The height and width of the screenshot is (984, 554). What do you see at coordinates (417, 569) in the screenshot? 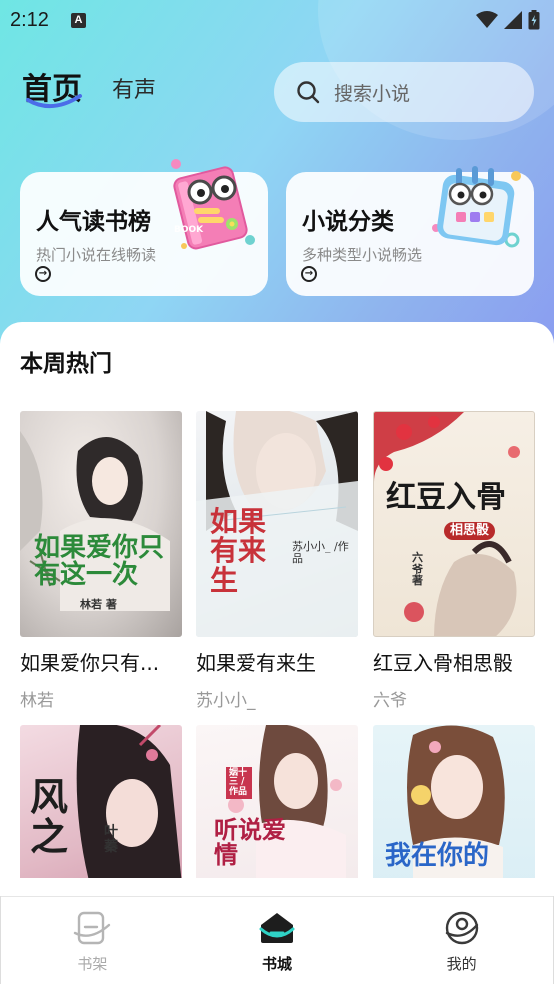
I see `cover-author: 六爷 著` at bounding box center [417, 569].